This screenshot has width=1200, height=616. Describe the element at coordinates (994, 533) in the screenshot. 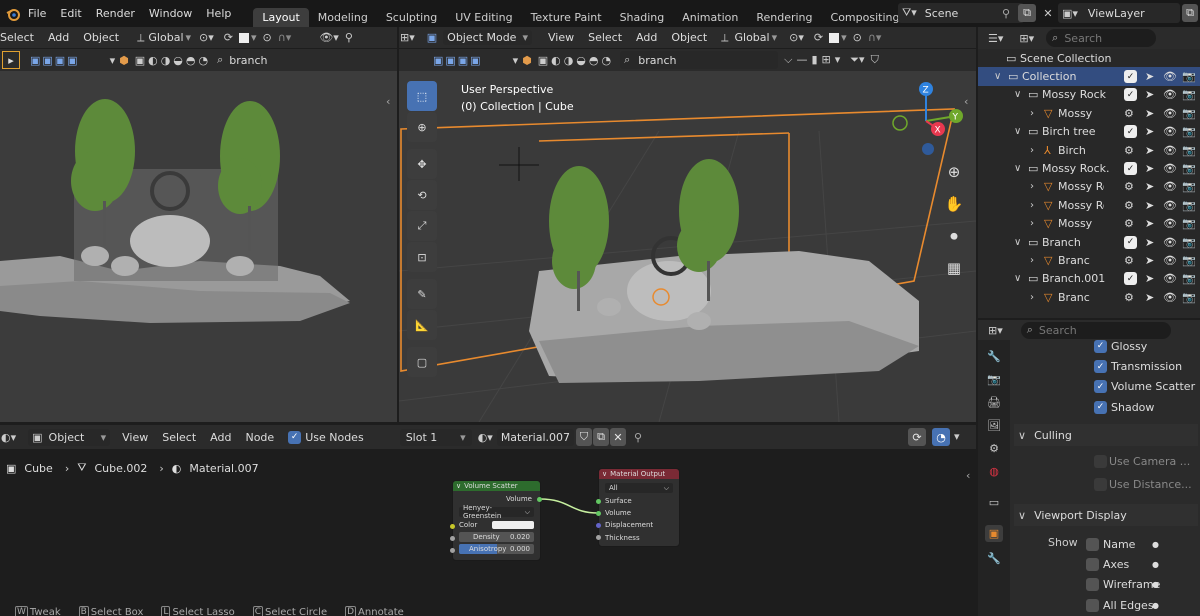

I see `object-tab-icon: ▣` at that location.